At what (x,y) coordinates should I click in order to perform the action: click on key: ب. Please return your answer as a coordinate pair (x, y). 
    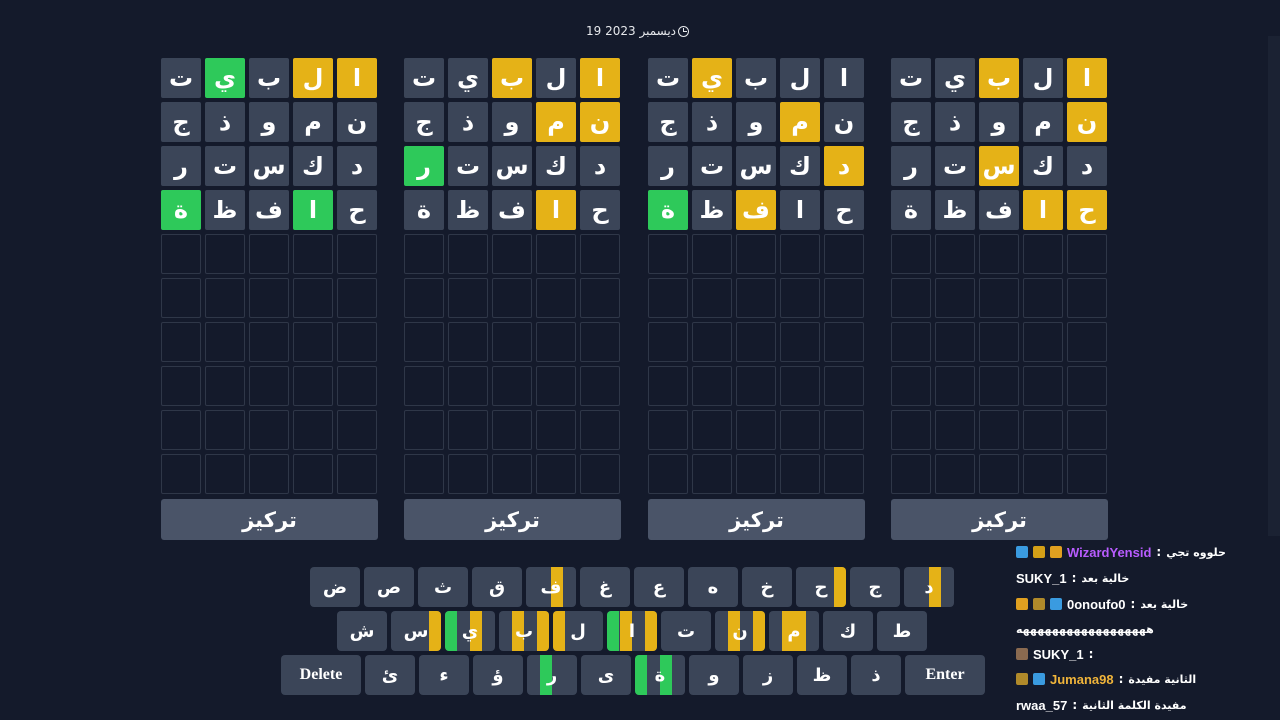
    Looking at the image, I should click on (524, 631).